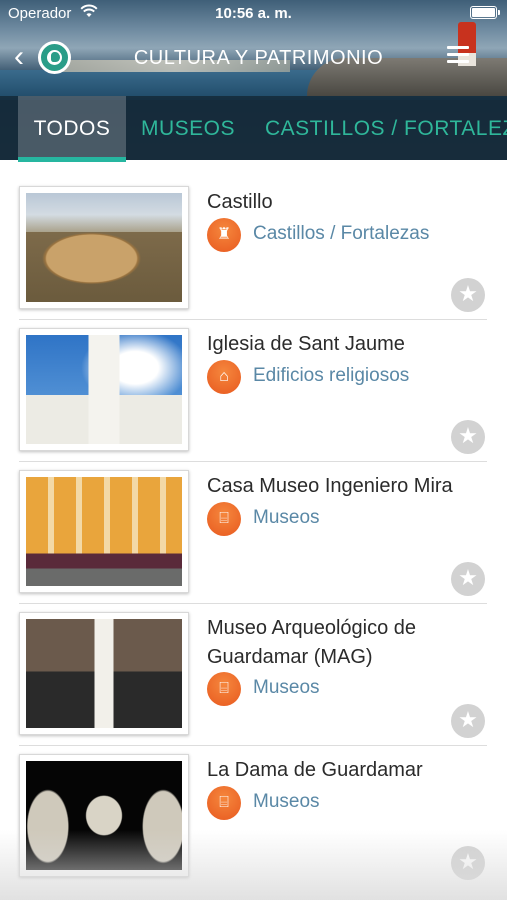  What do you see at coordinates (485, 12) in the screenshot?
I see `battery-icon` at bounding box center [485, 12].